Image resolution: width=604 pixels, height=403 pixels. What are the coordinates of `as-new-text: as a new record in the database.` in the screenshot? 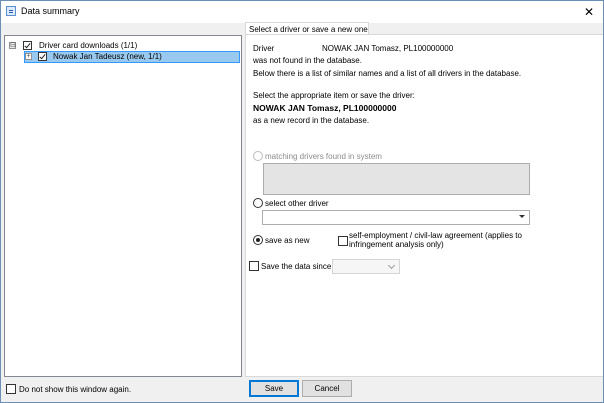 It's located at (311, 120).